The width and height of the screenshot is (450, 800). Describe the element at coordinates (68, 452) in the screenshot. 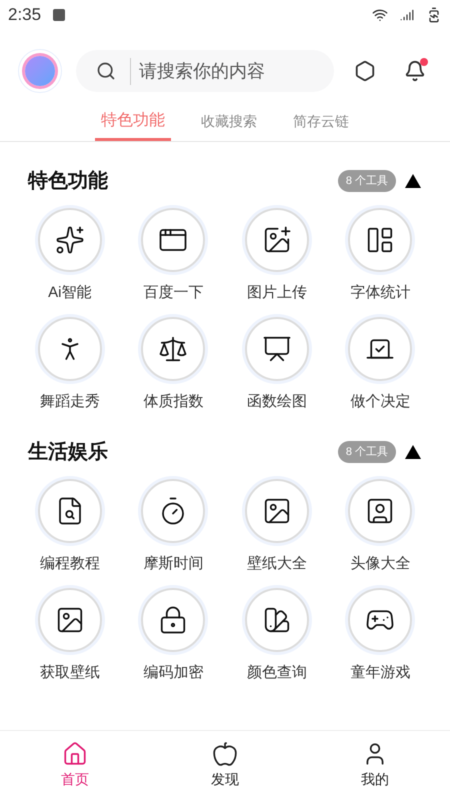

I see `section-title: 生活娱乐` at that location.